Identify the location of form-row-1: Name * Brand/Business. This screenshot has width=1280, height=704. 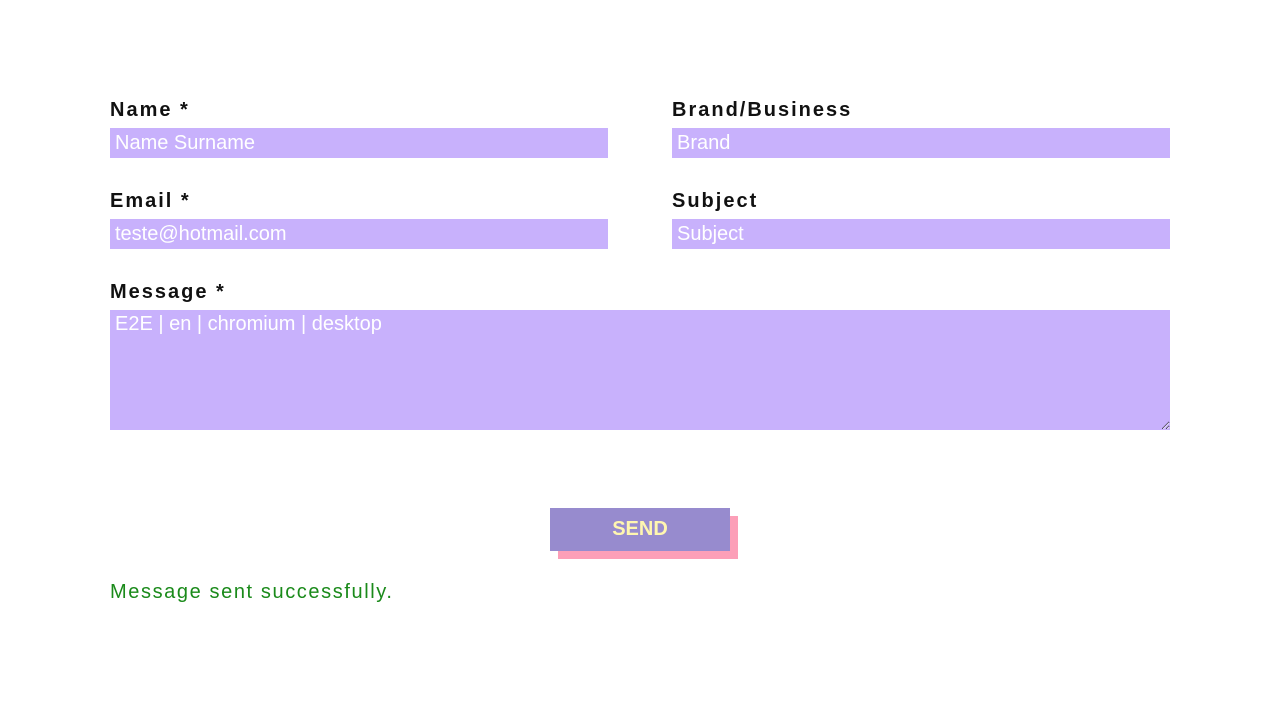
(640, 128).